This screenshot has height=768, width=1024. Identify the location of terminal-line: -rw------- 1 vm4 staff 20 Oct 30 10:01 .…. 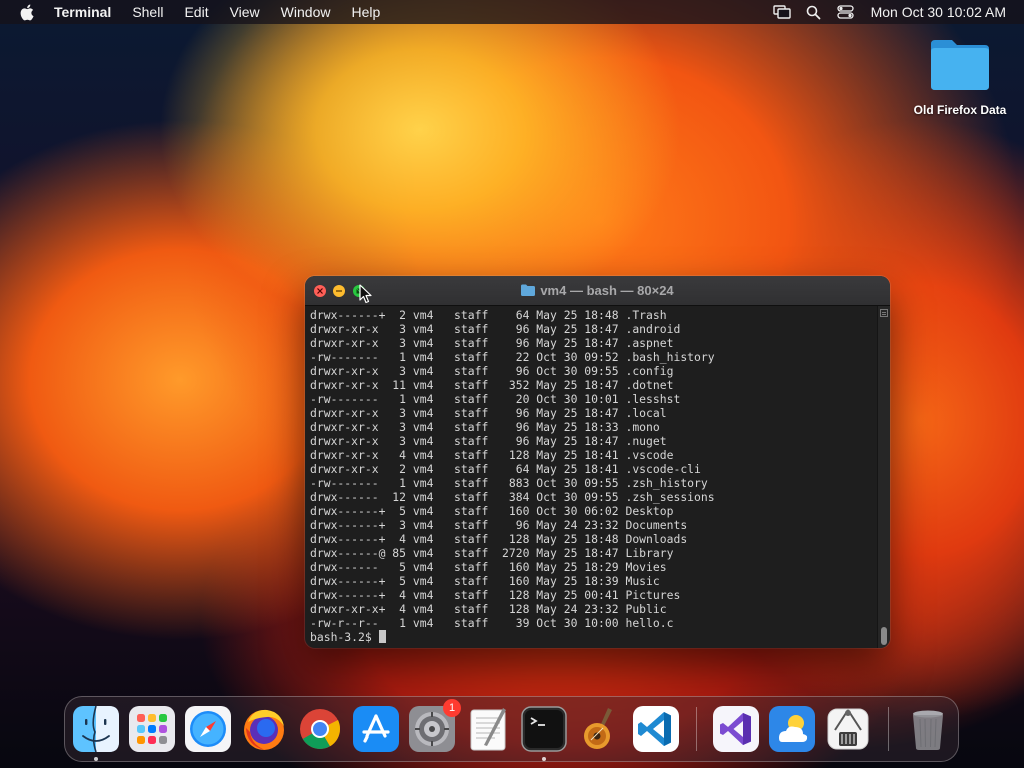
(495, 399).